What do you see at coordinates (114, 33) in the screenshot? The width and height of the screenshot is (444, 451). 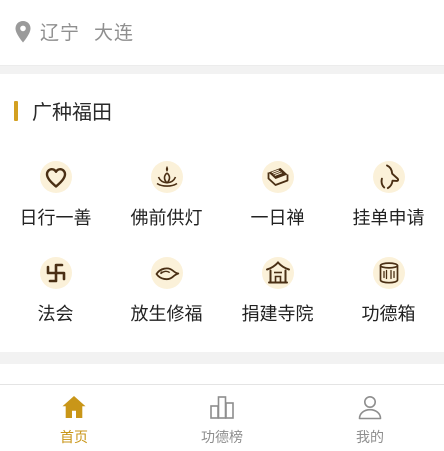 I see `location-city: 大连` at bounding box center [114, 33].